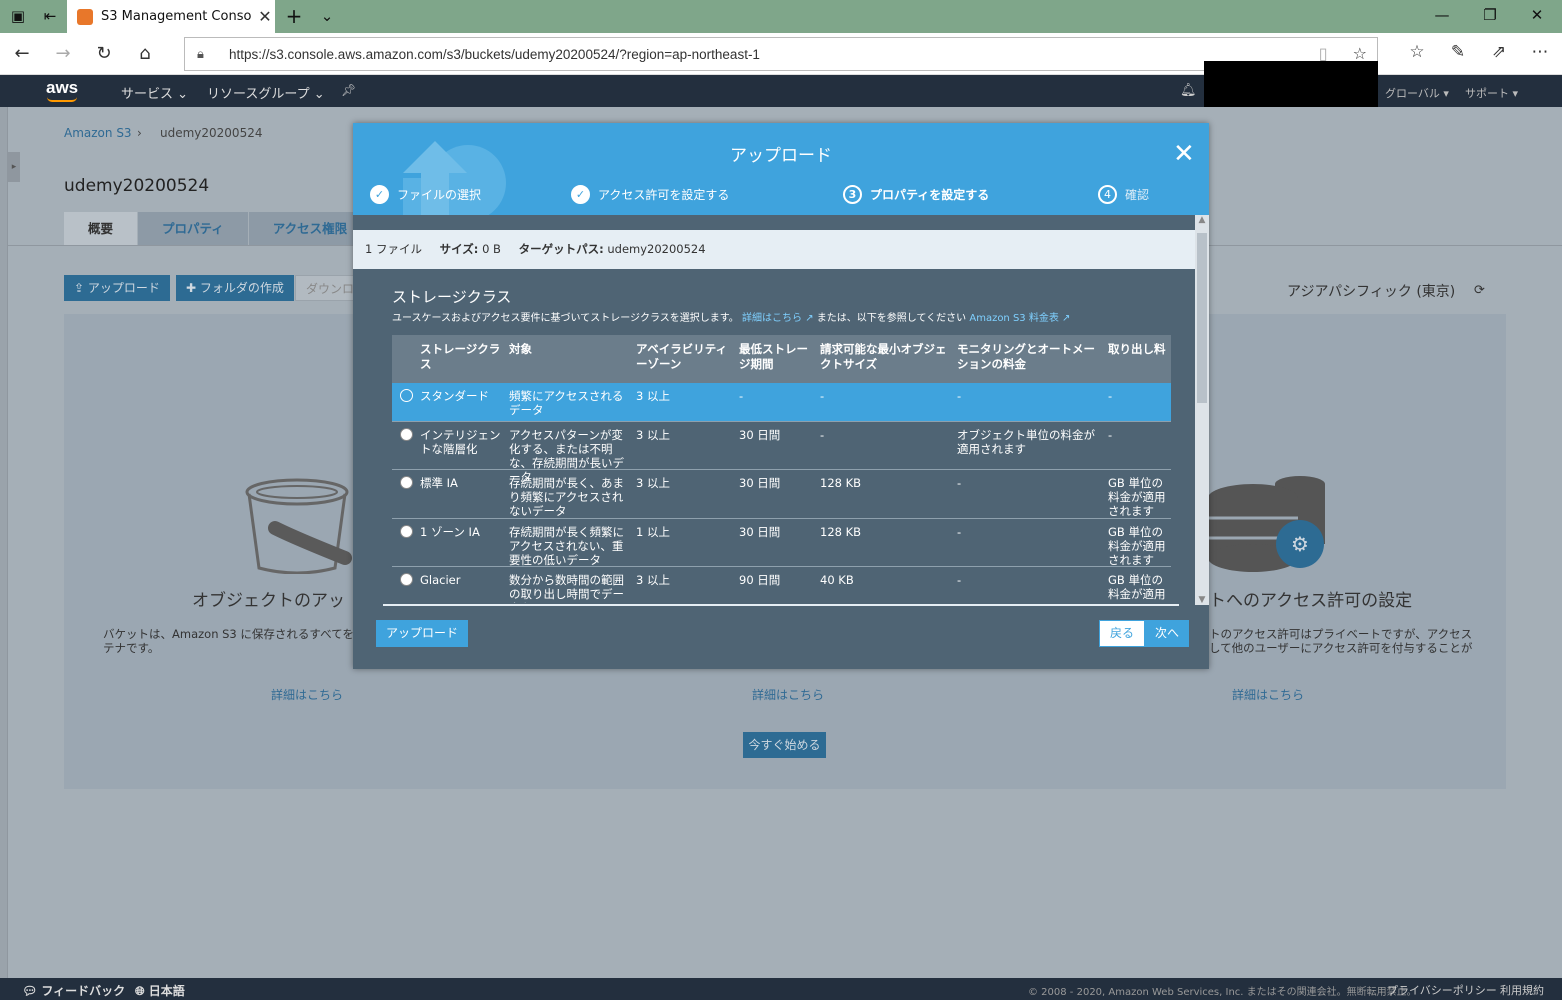  What do you see at coordinates (440, 580) in the screenshot?
I see `cell-name: Glacier` at bounding box center [440, 580].